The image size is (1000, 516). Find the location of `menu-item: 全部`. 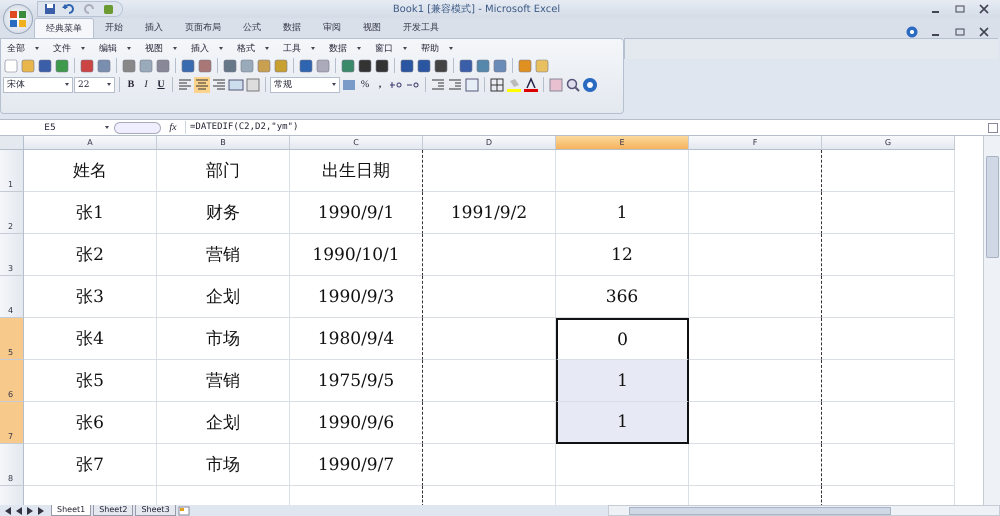

menu-item: 全部 is located at coordinates (26, 48).